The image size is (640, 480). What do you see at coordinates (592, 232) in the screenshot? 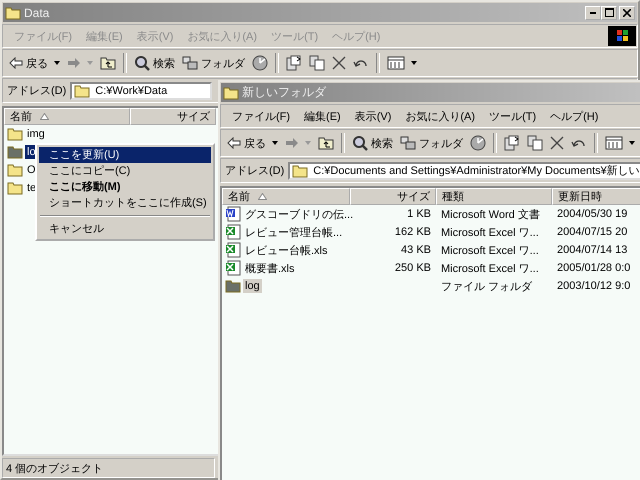
I see `table-cell-text: 2004/07/15 20` at bounding box center [592, 232].